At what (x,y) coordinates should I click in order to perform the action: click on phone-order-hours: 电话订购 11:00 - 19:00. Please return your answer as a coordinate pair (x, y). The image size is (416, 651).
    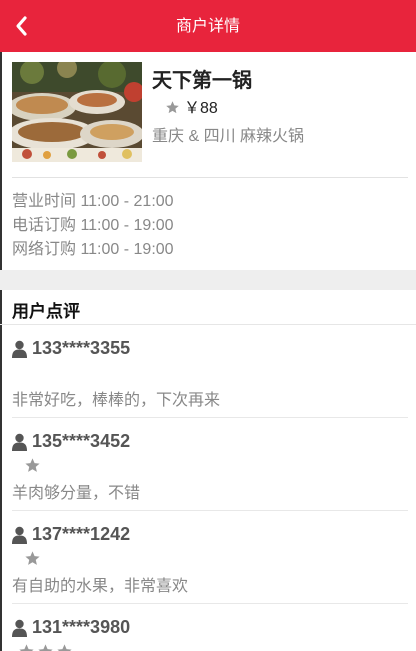
    Looking at the image, I should click on (93, 225).